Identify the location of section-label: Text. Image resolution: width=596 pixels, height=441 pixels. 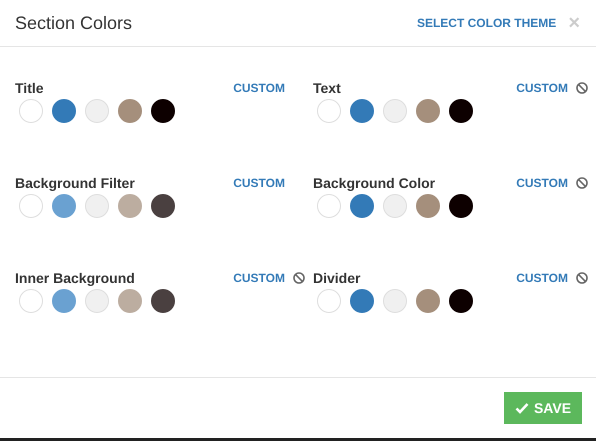
(327, 88).